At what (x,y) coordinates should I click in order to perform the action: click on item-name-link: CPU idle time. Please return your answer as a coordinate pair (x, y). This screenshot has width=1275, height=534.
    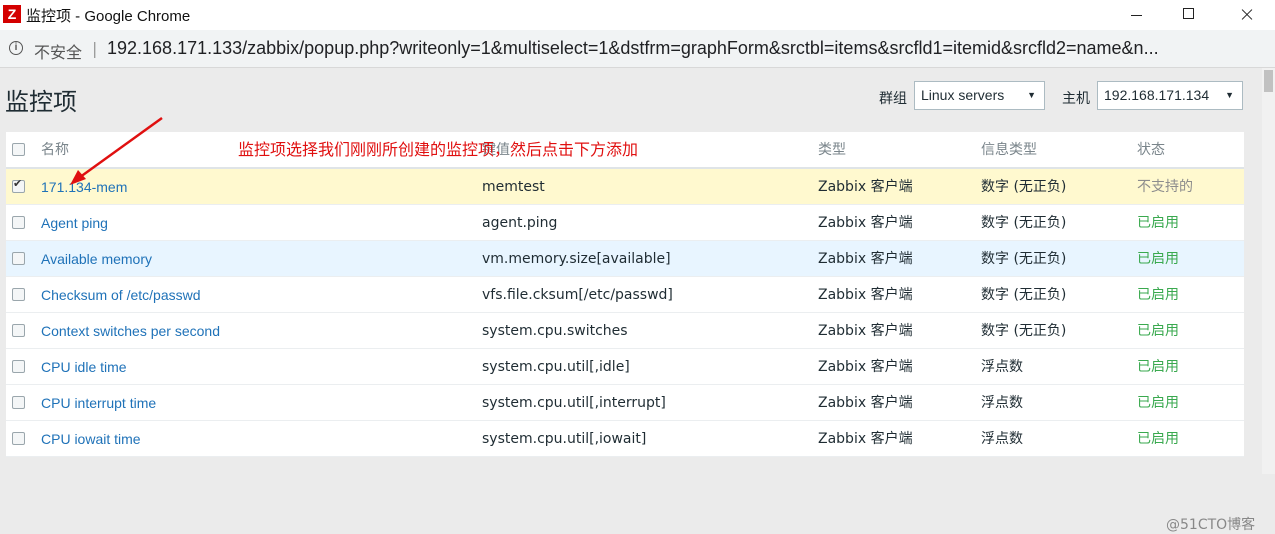
    Looking at the image, I should click on (84, 367).